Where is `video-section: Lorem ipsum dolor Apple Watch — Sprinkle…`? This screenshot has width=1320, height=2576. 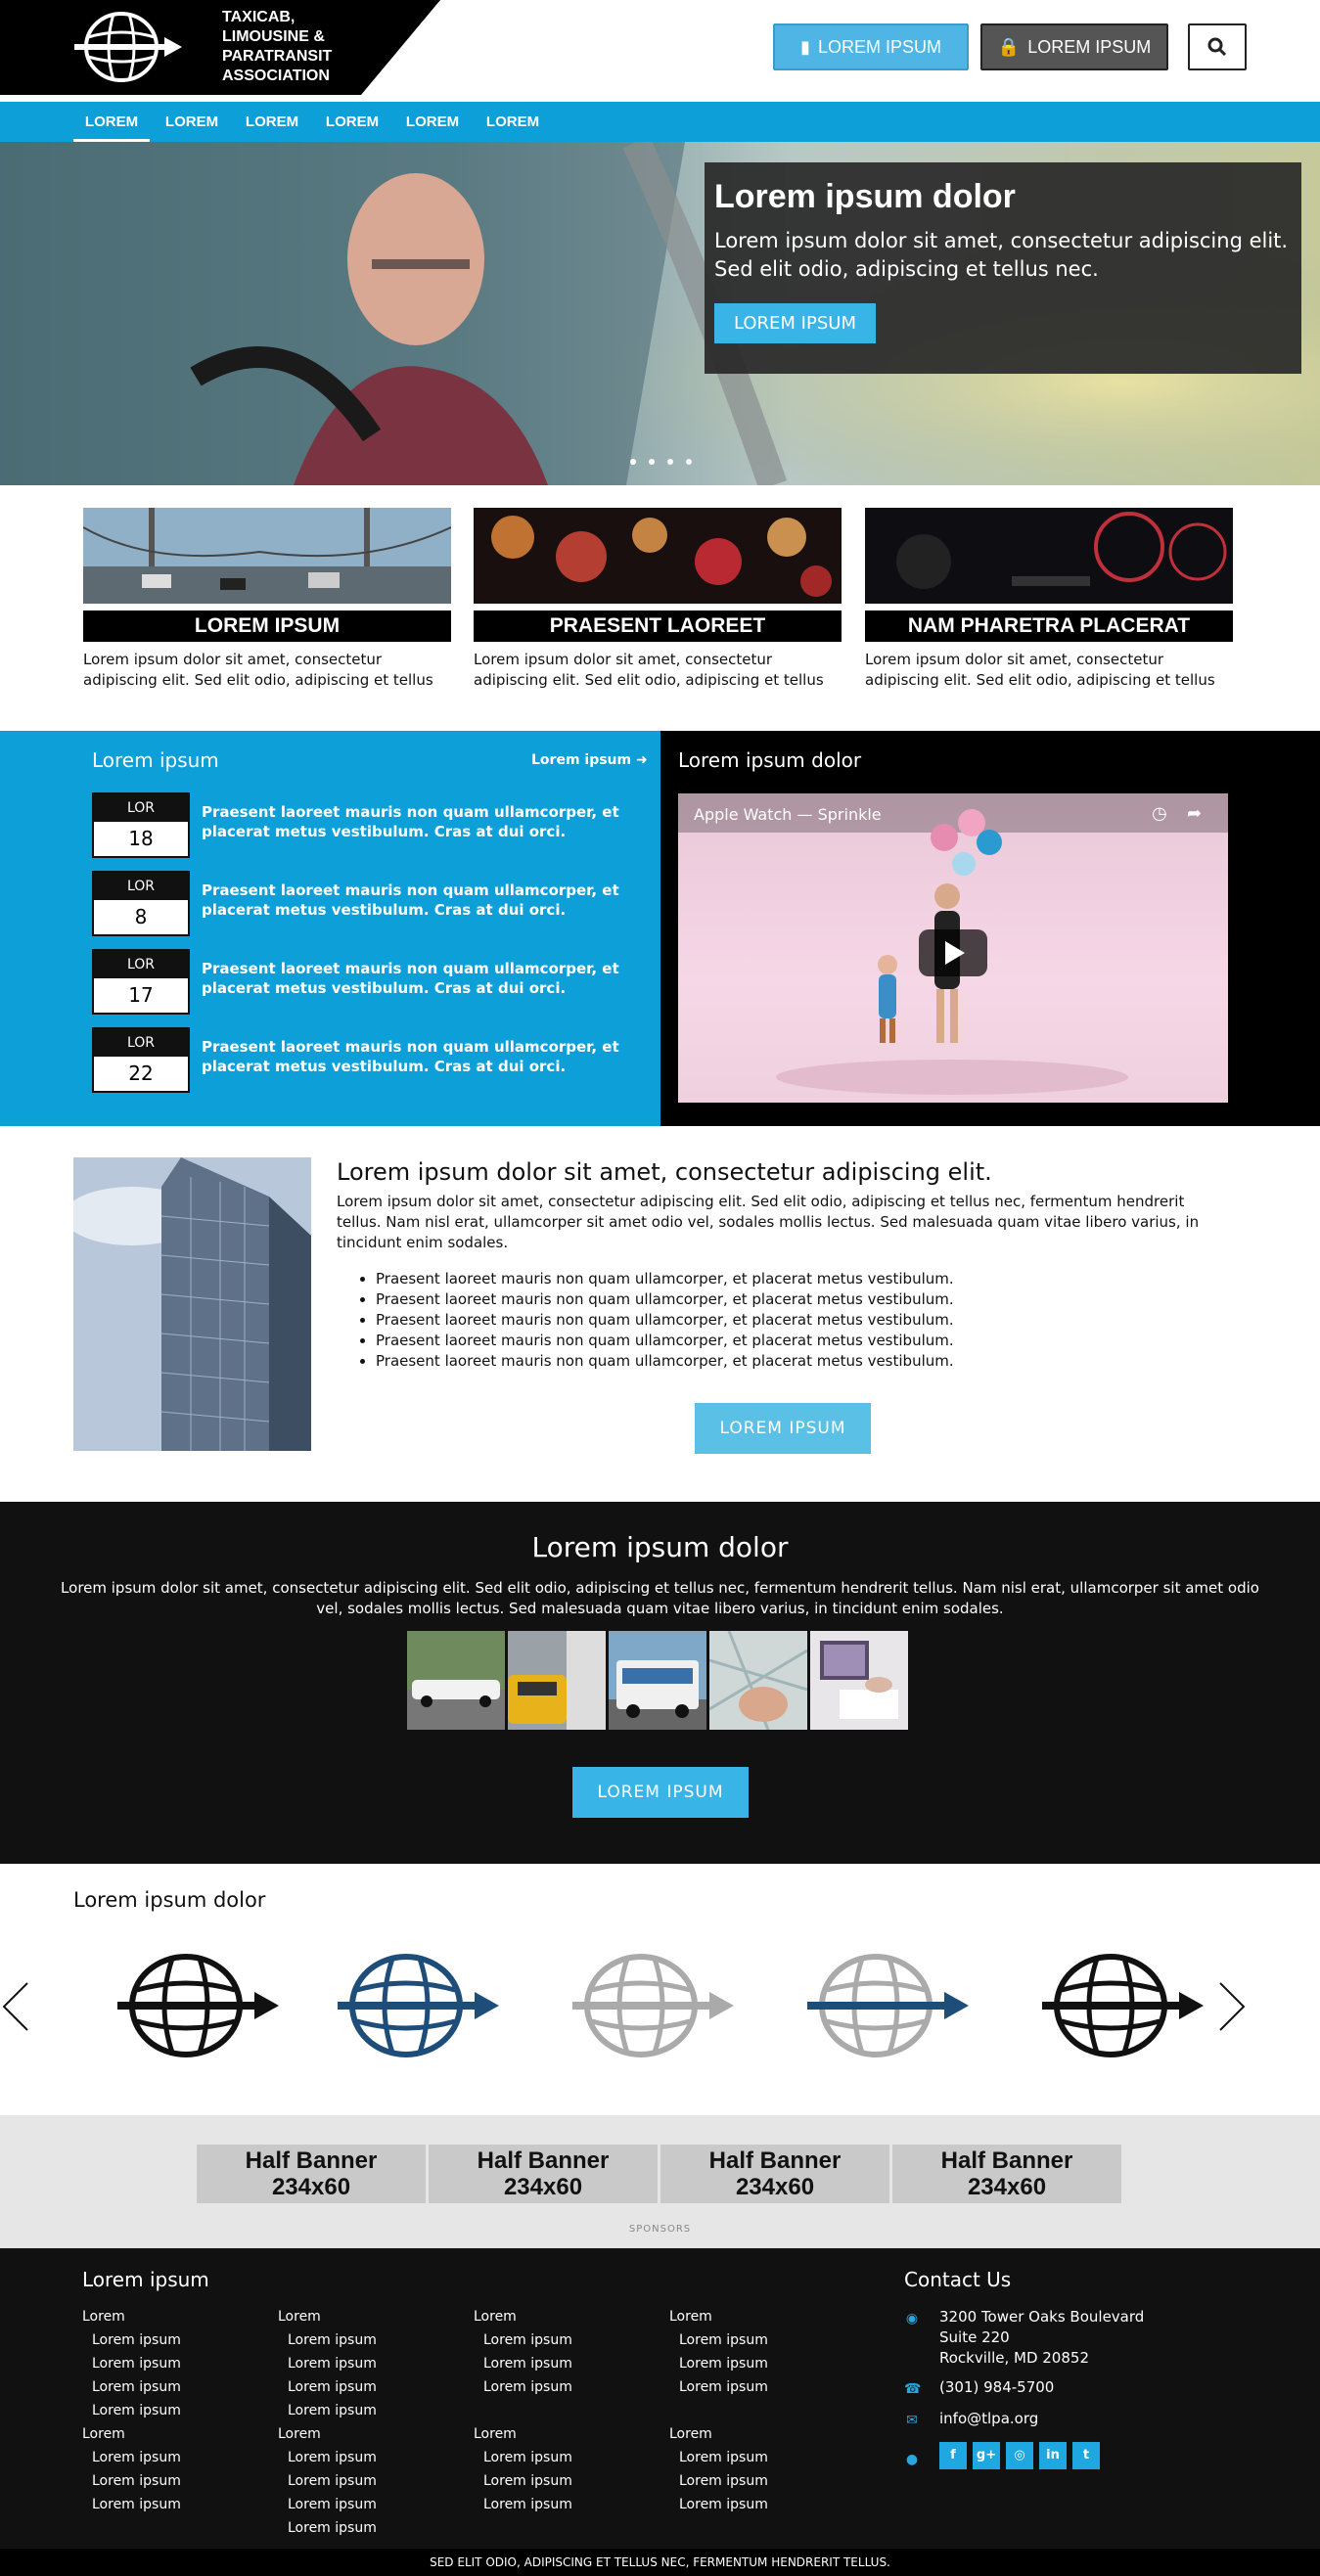 video-section: Lorem ipsum dolor Apple Watch — Sprinkle… is located at coordinates (990, 928).